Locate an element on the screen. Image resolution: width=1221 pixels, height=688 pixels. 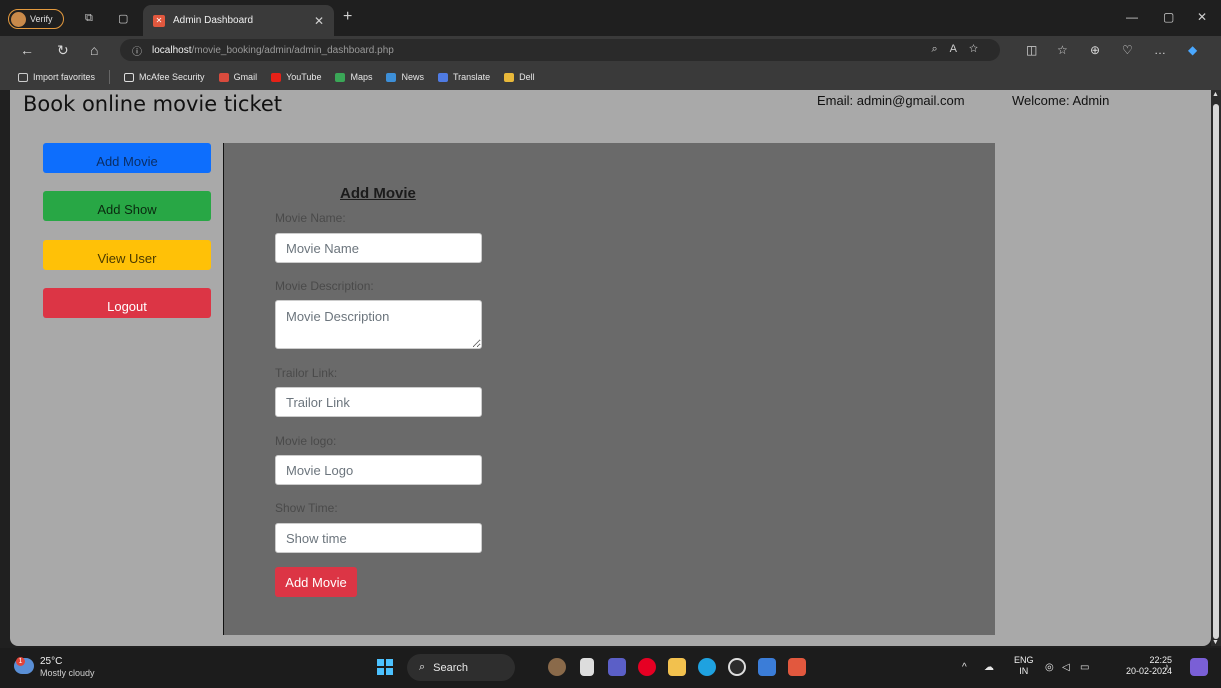
site-info-icon: ⓘ is located at coordinates (137, 50).